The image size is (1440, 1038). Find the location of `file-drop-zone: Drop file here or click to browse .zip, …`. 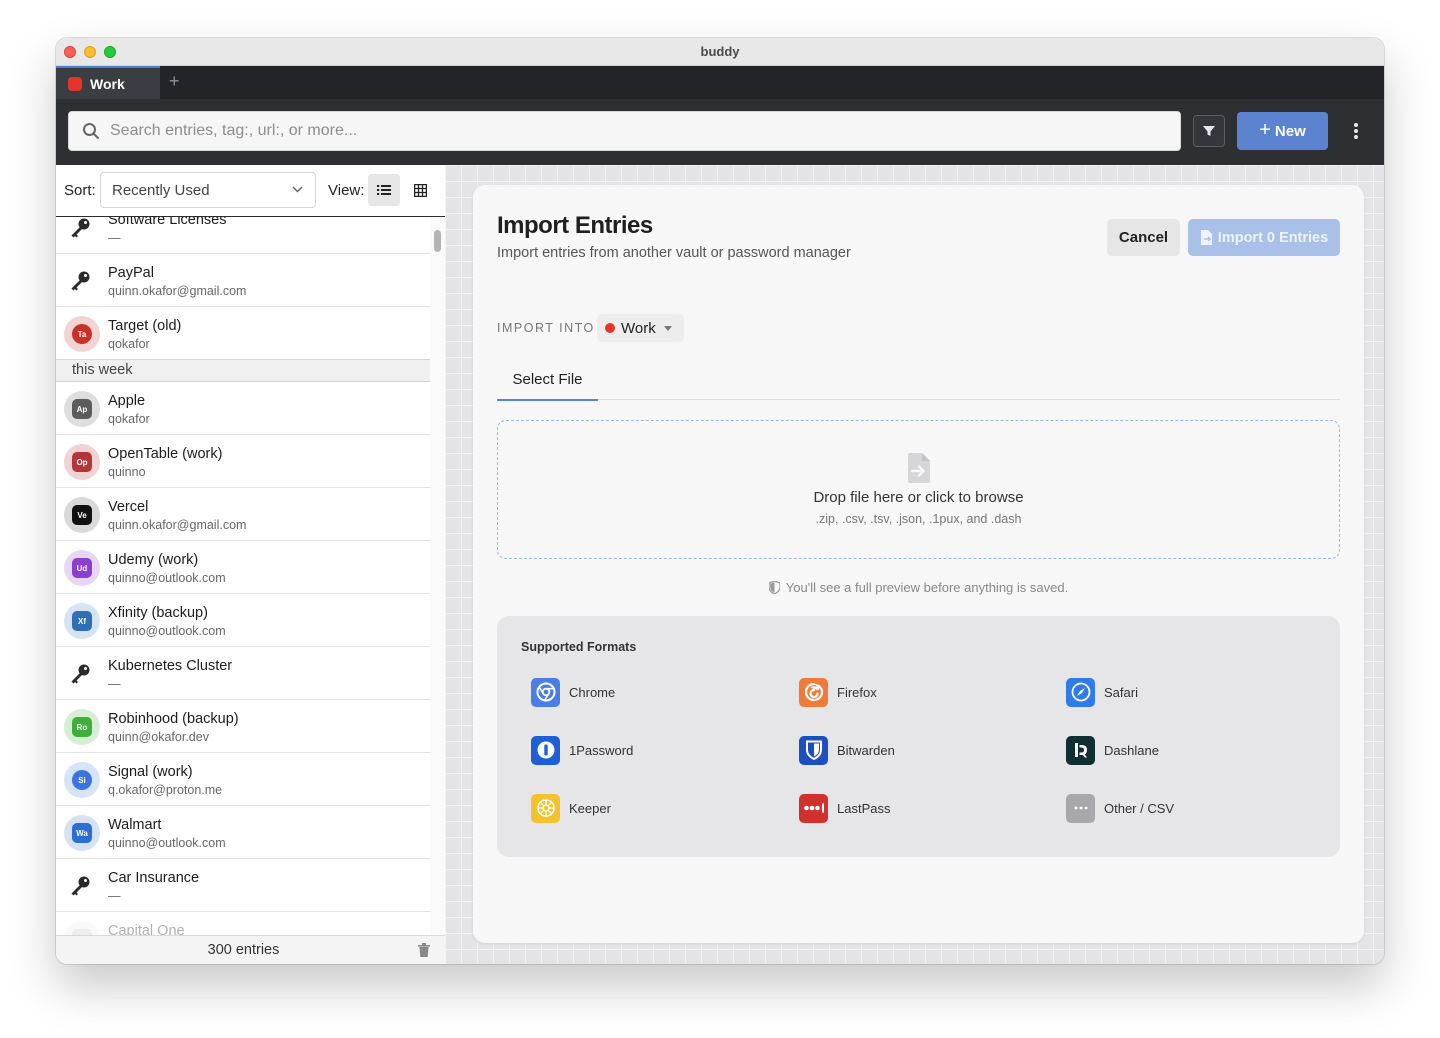

file-drop-zone: Drop file here or click to browse .zip, … is located at coordinates (918, 489).